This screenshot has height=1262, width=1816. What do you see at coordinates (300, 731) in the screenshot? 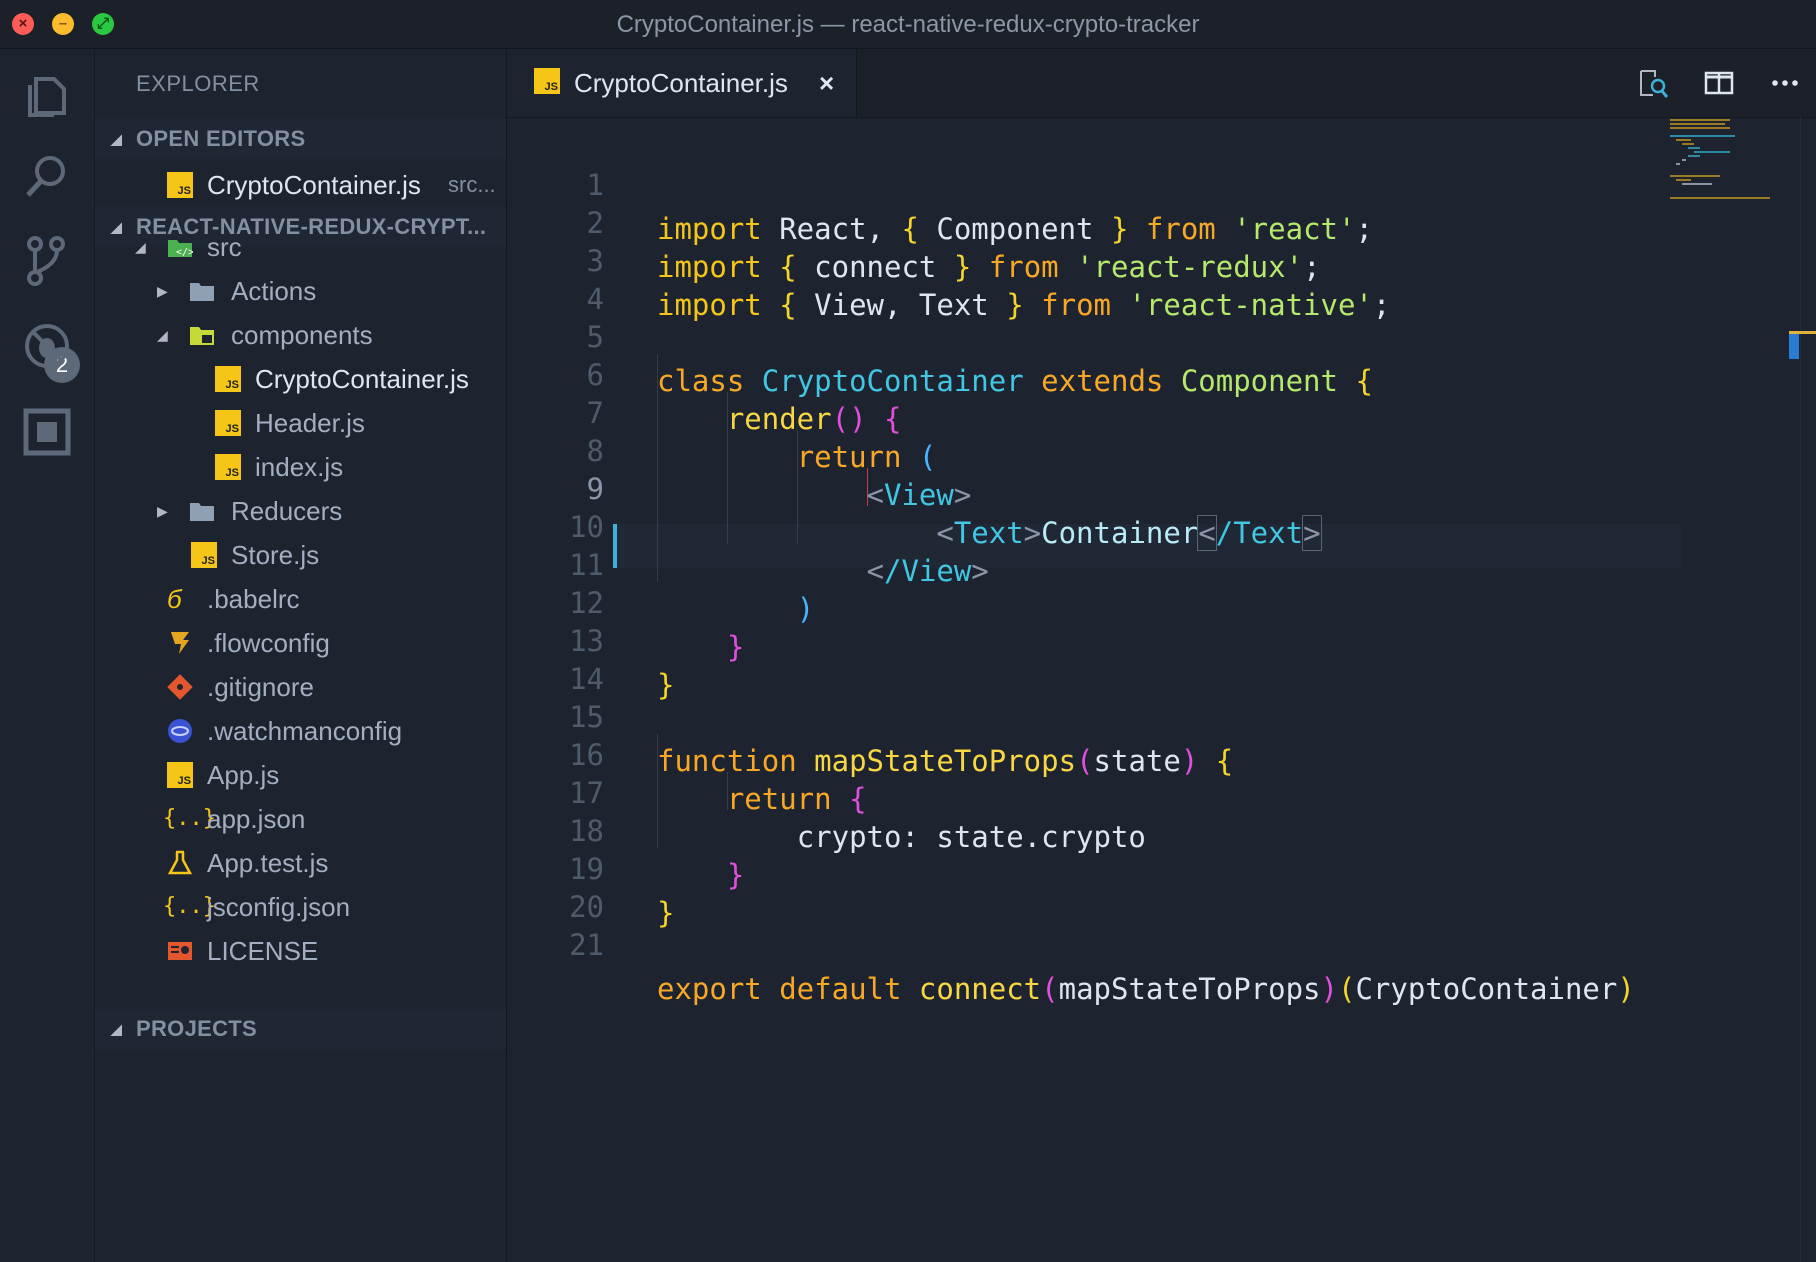
I see `tree-file-watchmanconfig: .watchmanconfig` at bounding box center [300, 731].